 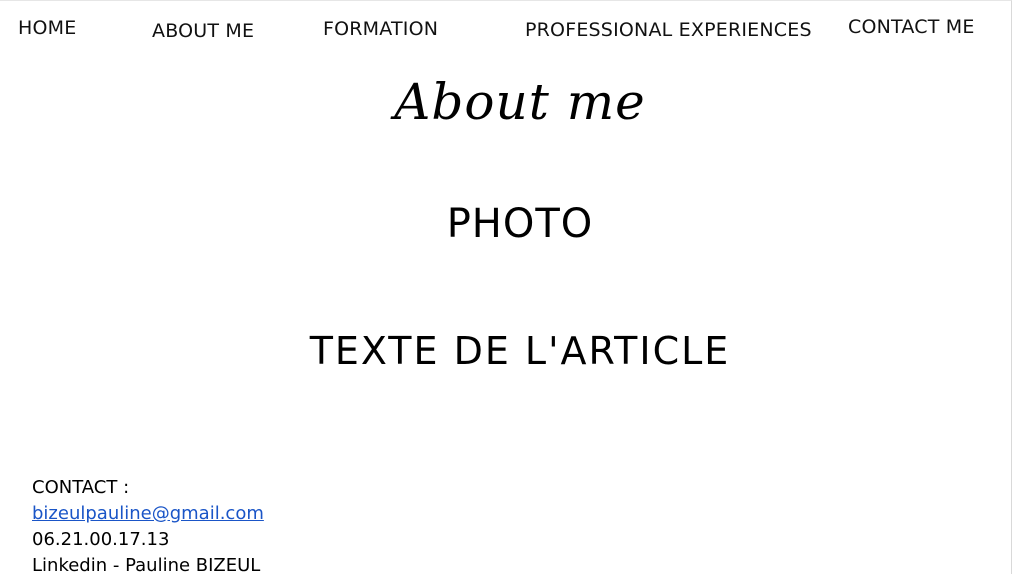 What do you see at coordinates (520, 351) in the screenshot?
I see `article-text-placeholder: TEXTE DE L'ARTICLE` at bounding box center [520, 351].